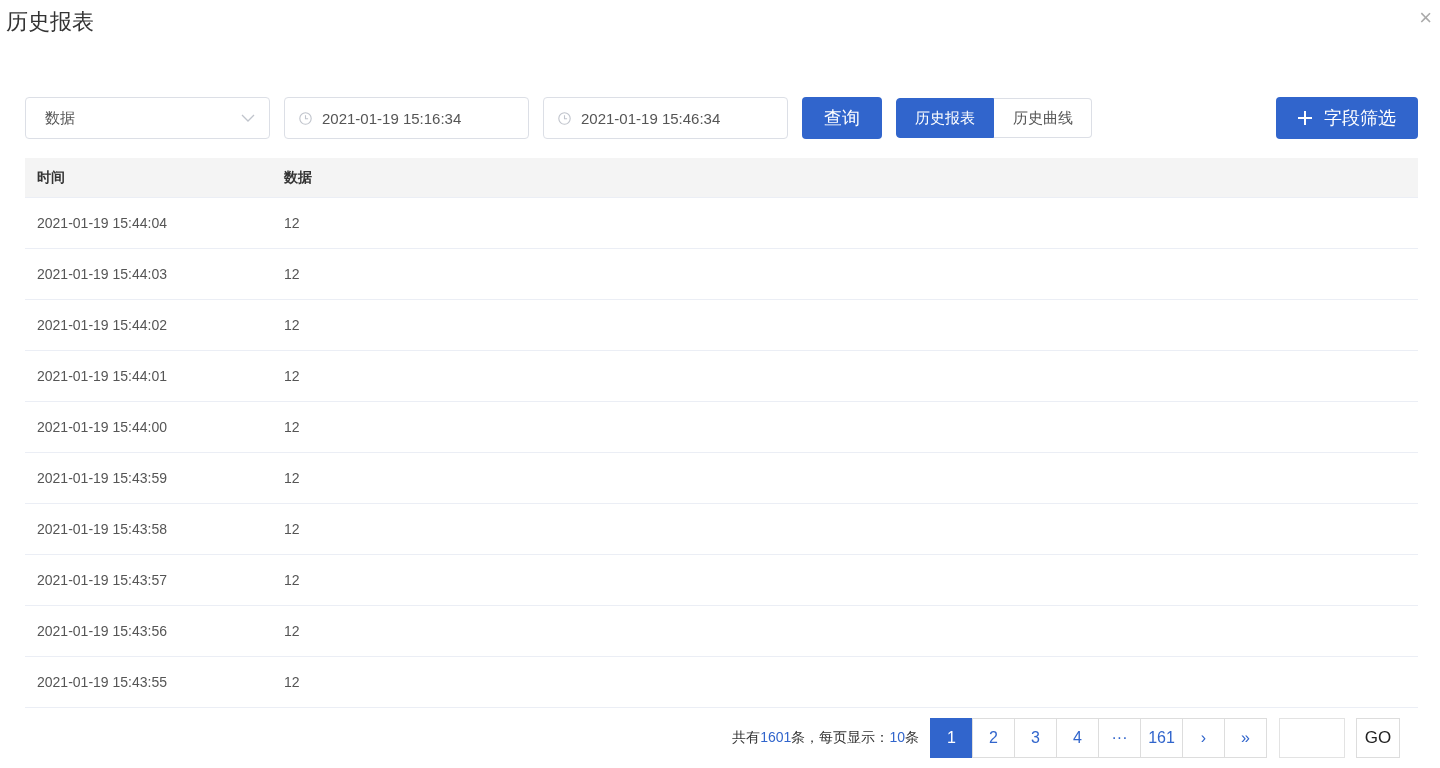 This screenshot has width=1440, height=768. What do you see at coordinates (102, 478) in the screenshot?
I see `table-cell-text: 2021-01-19 15:43:59` at bounding box center [102, 478].